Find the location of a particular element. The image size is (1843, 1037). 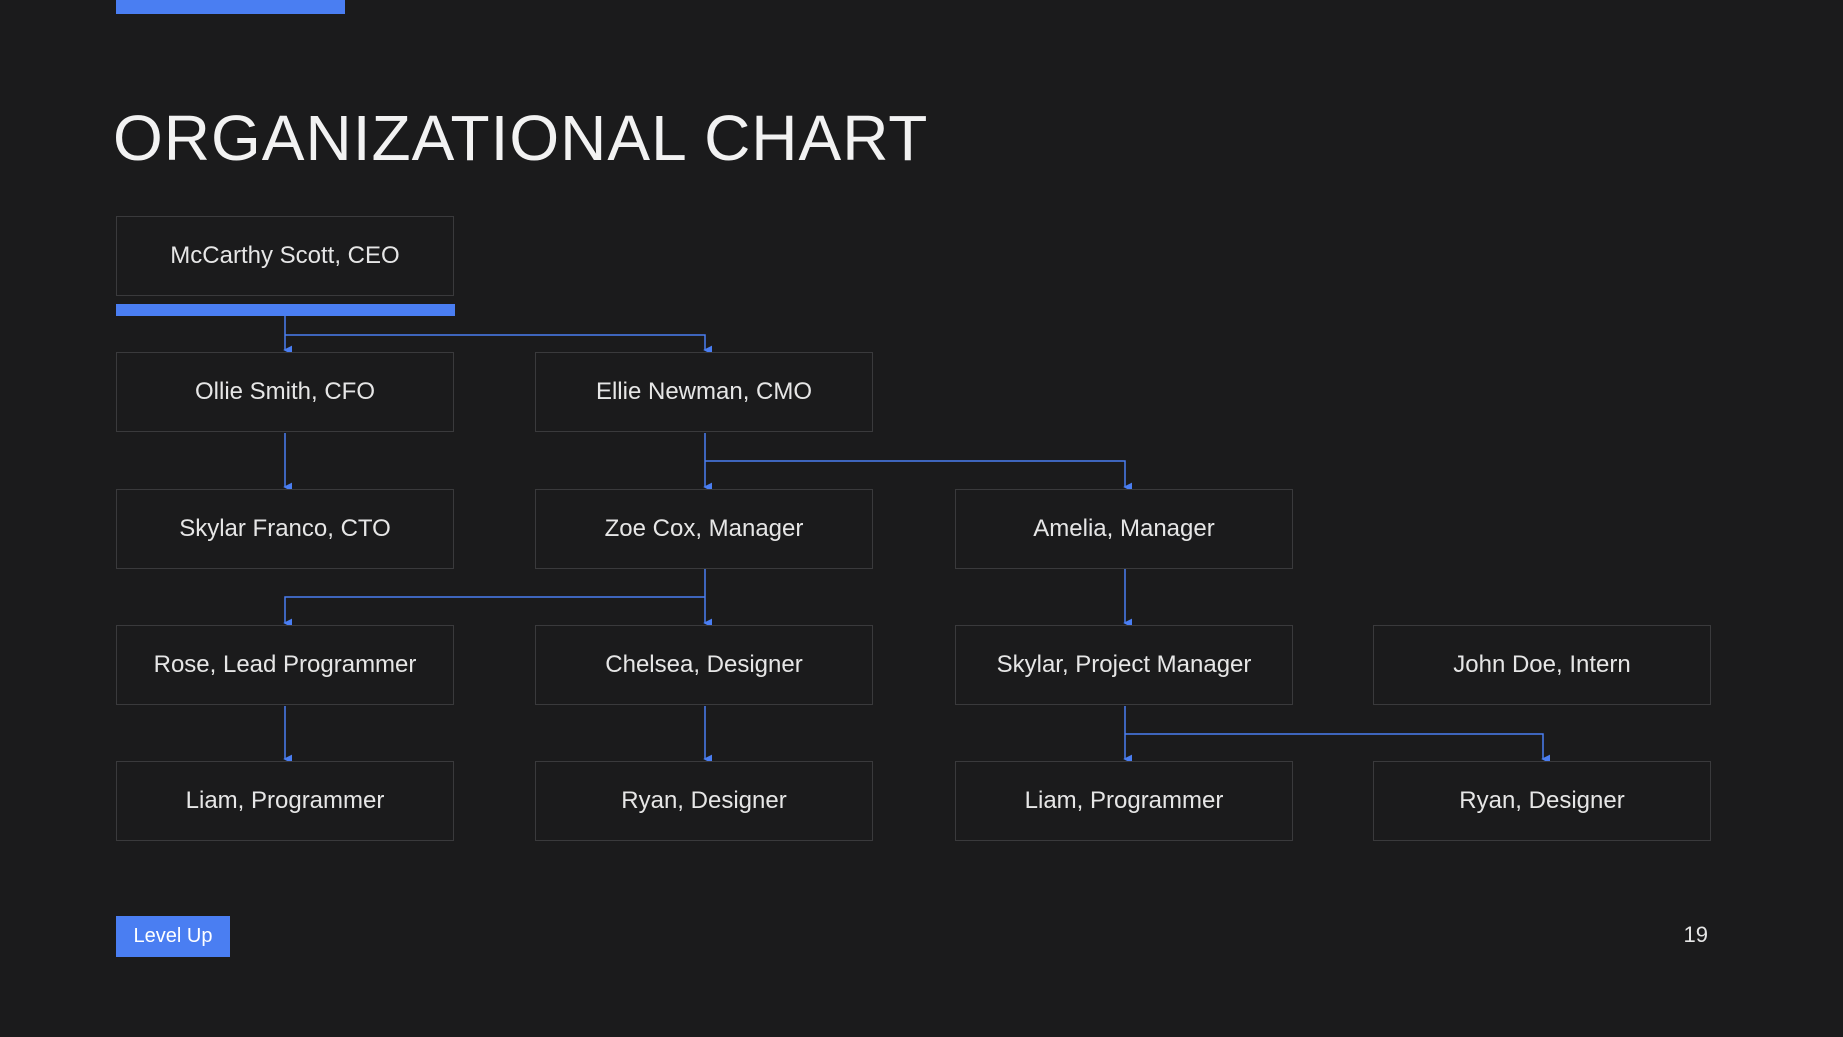

node-cfo: Ollie Smith, CFO is located at coordinates (285, 392).